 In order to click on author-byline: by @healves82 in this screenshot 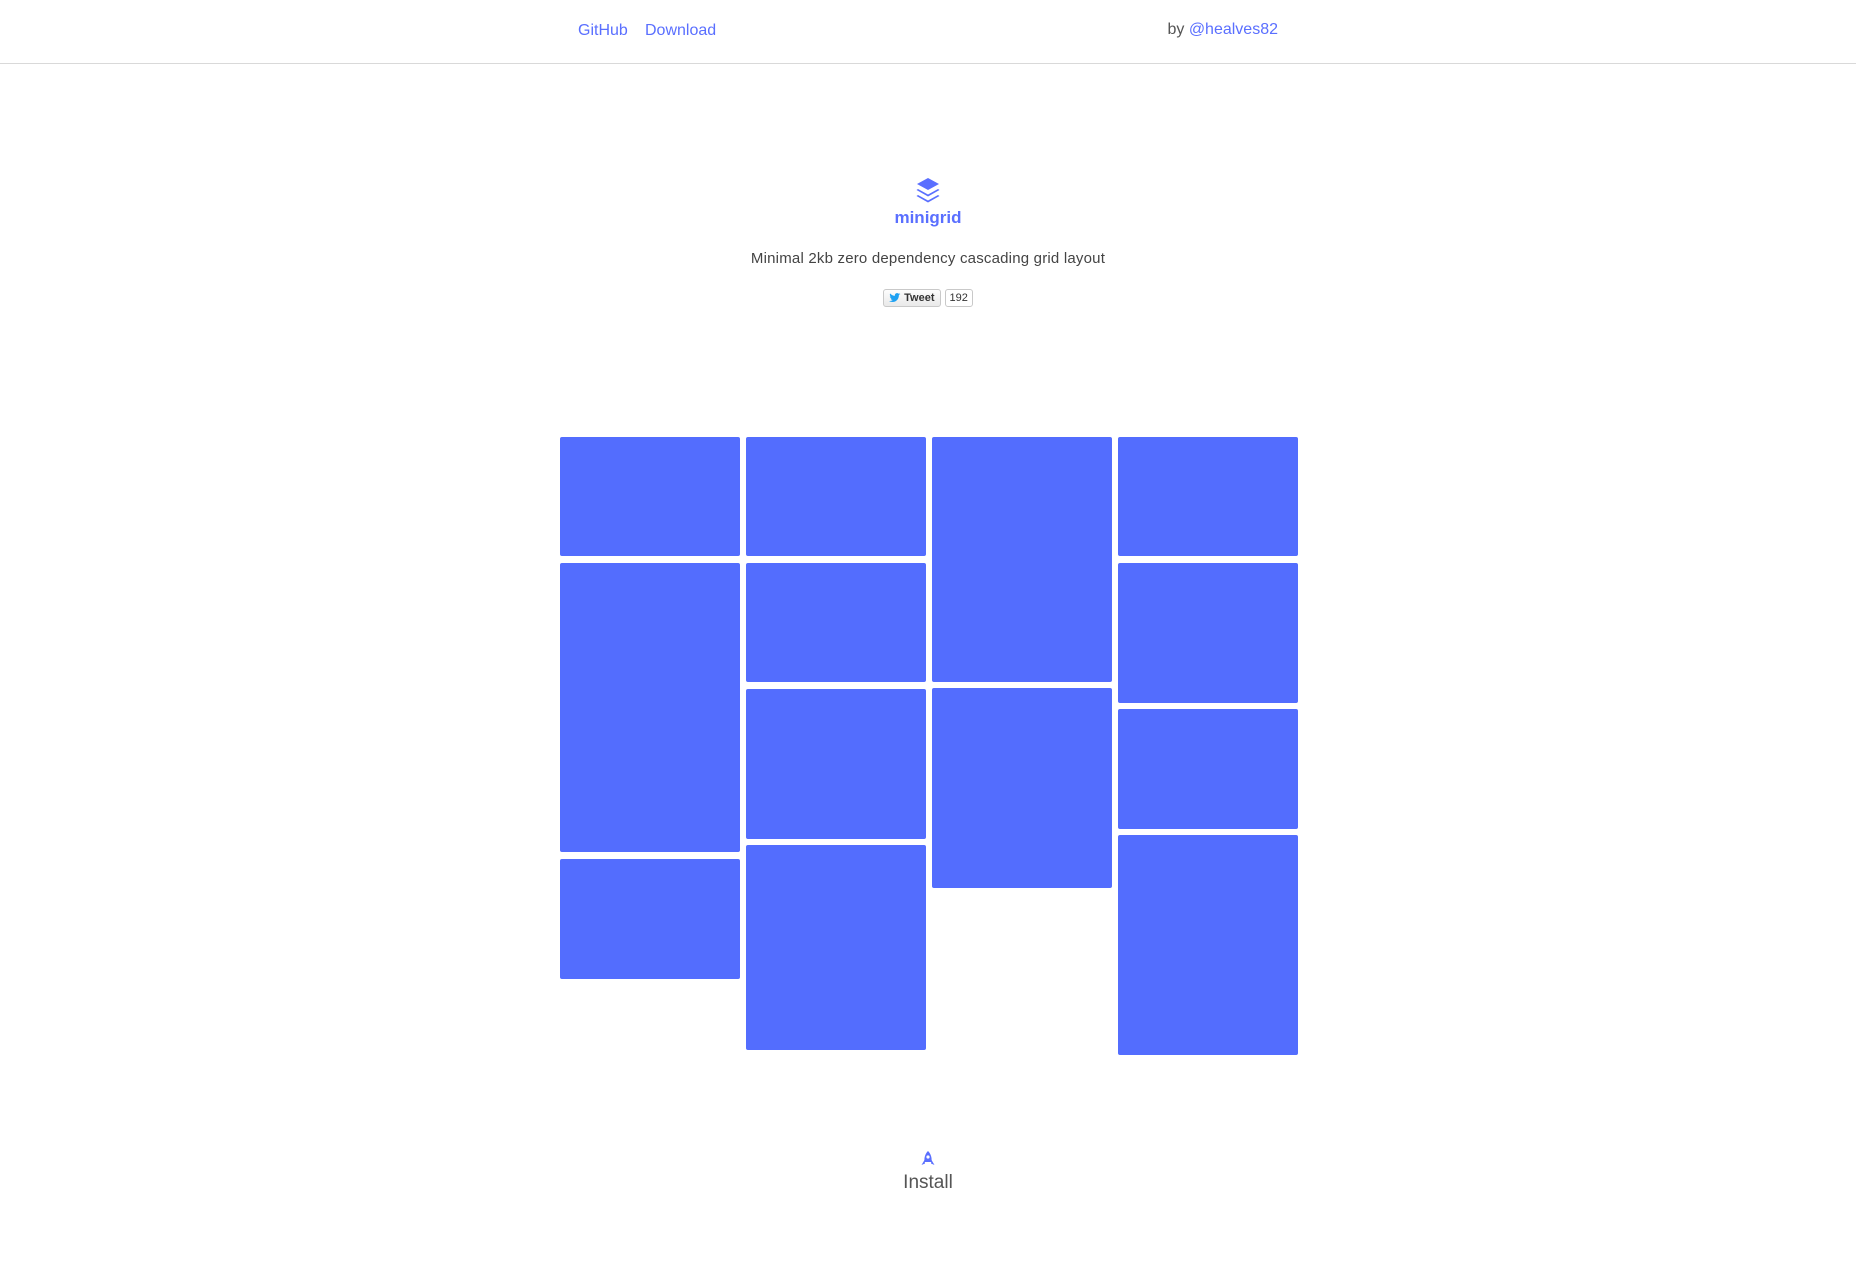, I will do `click(1222, 30)`.